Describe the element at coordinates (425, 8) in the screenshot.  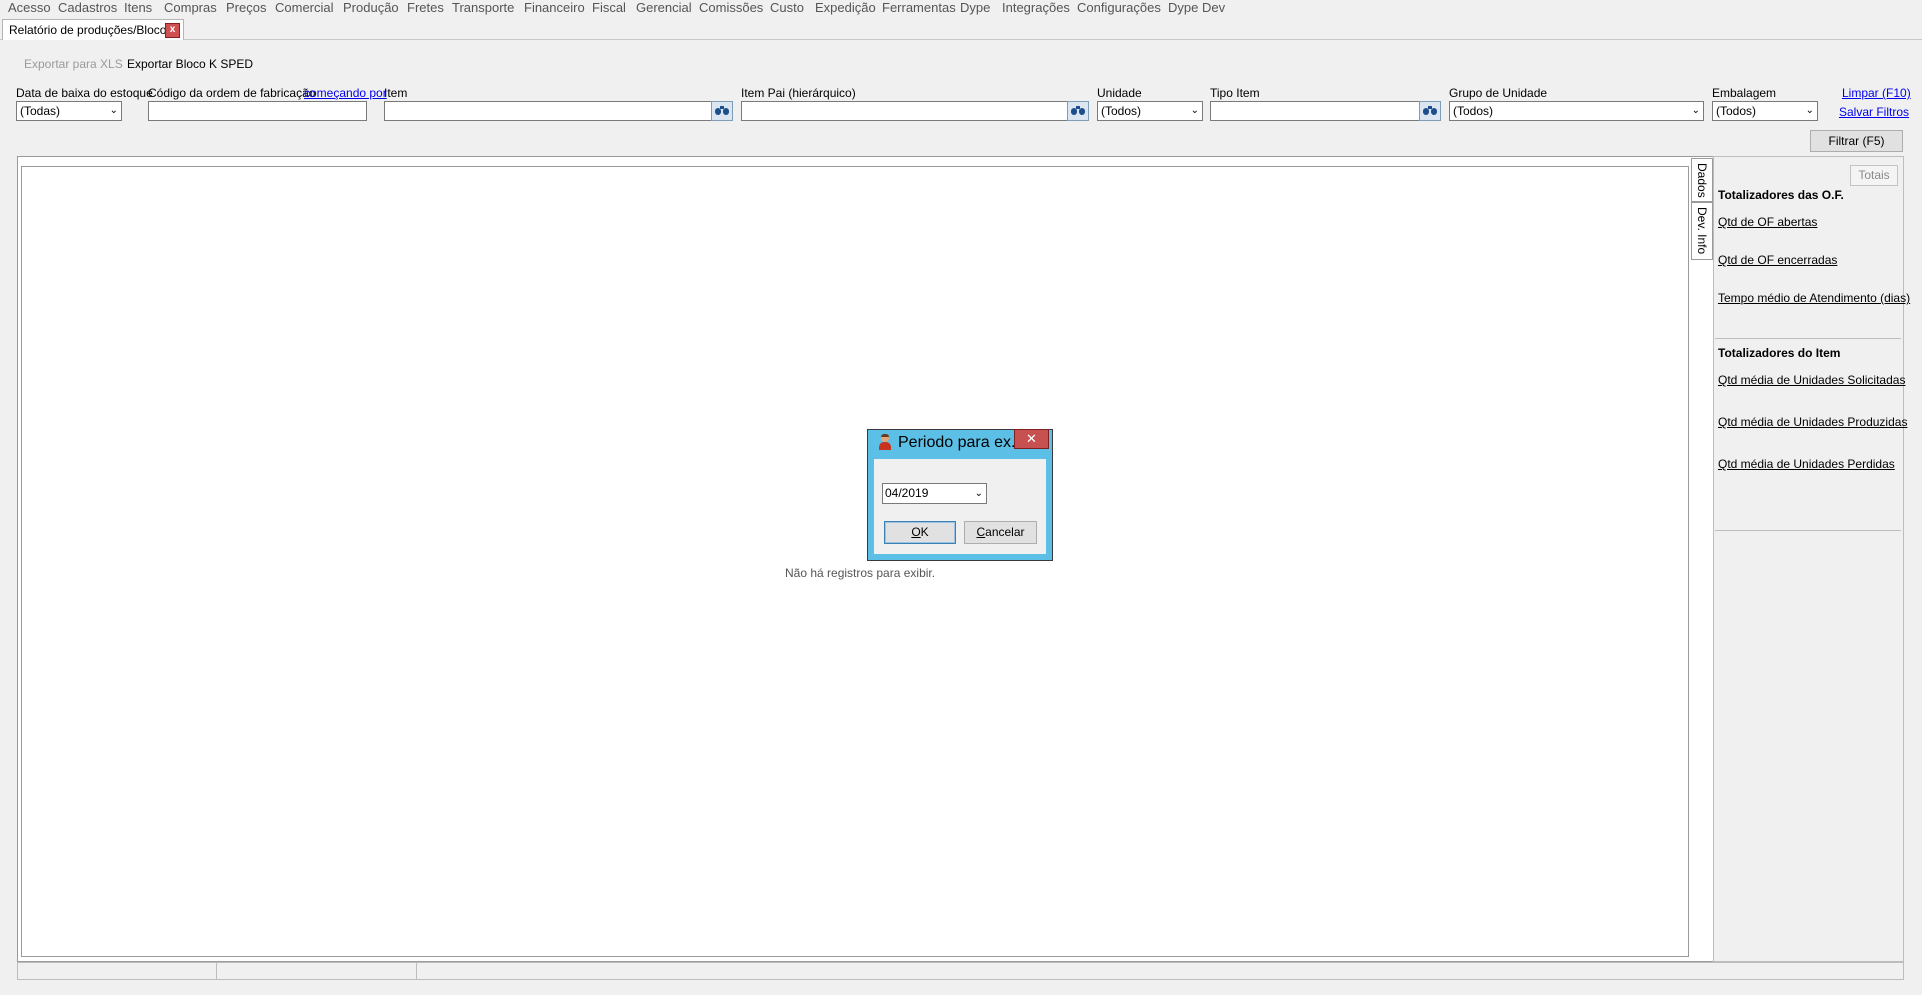
I see `menu-fretes: Fretes` at that location.